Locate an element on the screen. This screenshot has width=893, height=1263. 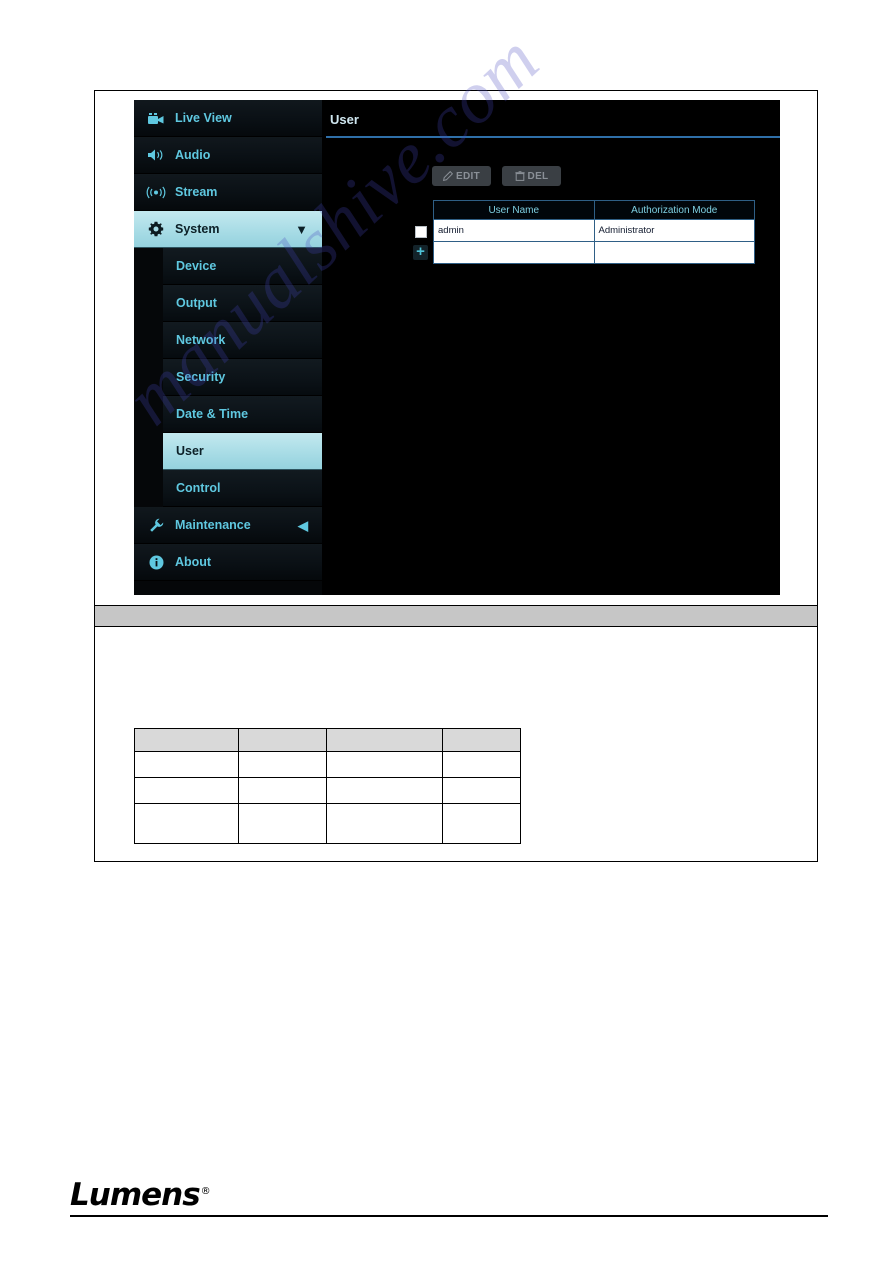
brand-name: Lumens is located at coordinates (135, 1195).